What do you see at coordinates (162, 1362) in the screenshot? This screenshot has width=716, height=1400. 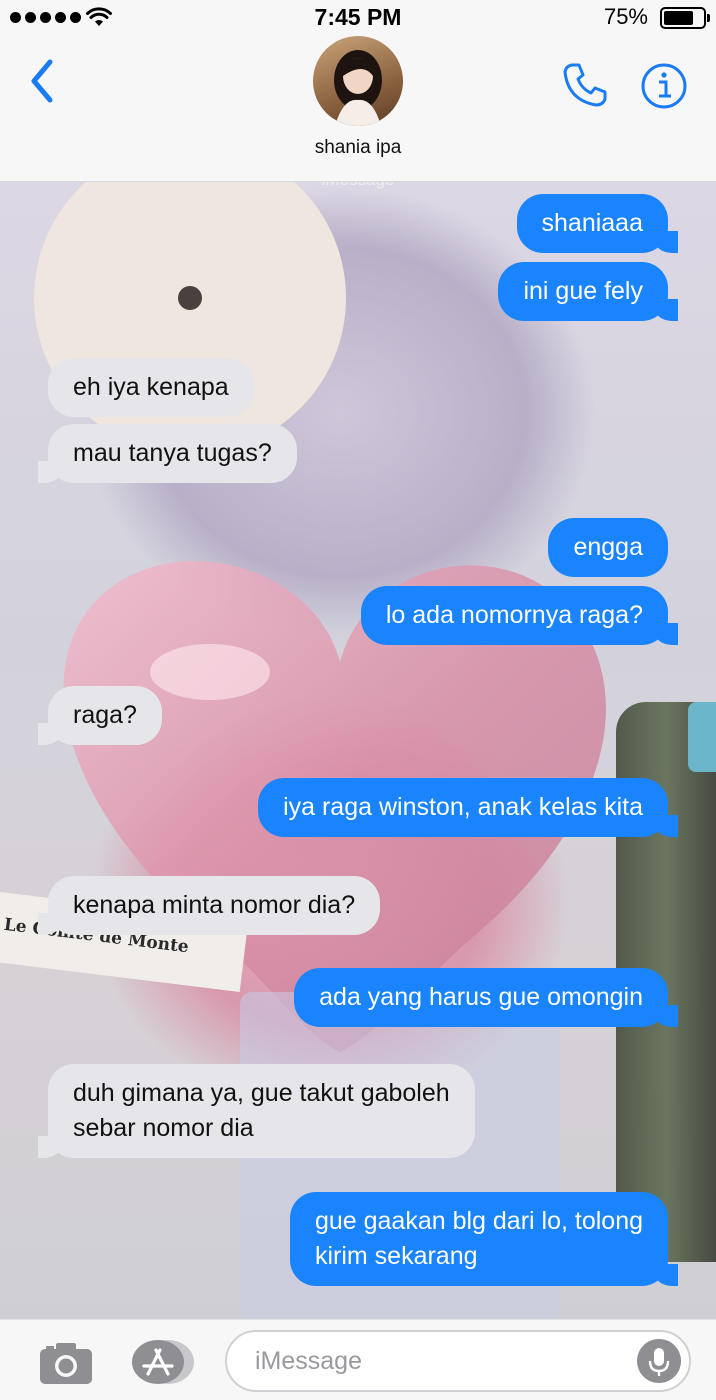 I see `app-store-icon` at bounding box center [162, 1362].